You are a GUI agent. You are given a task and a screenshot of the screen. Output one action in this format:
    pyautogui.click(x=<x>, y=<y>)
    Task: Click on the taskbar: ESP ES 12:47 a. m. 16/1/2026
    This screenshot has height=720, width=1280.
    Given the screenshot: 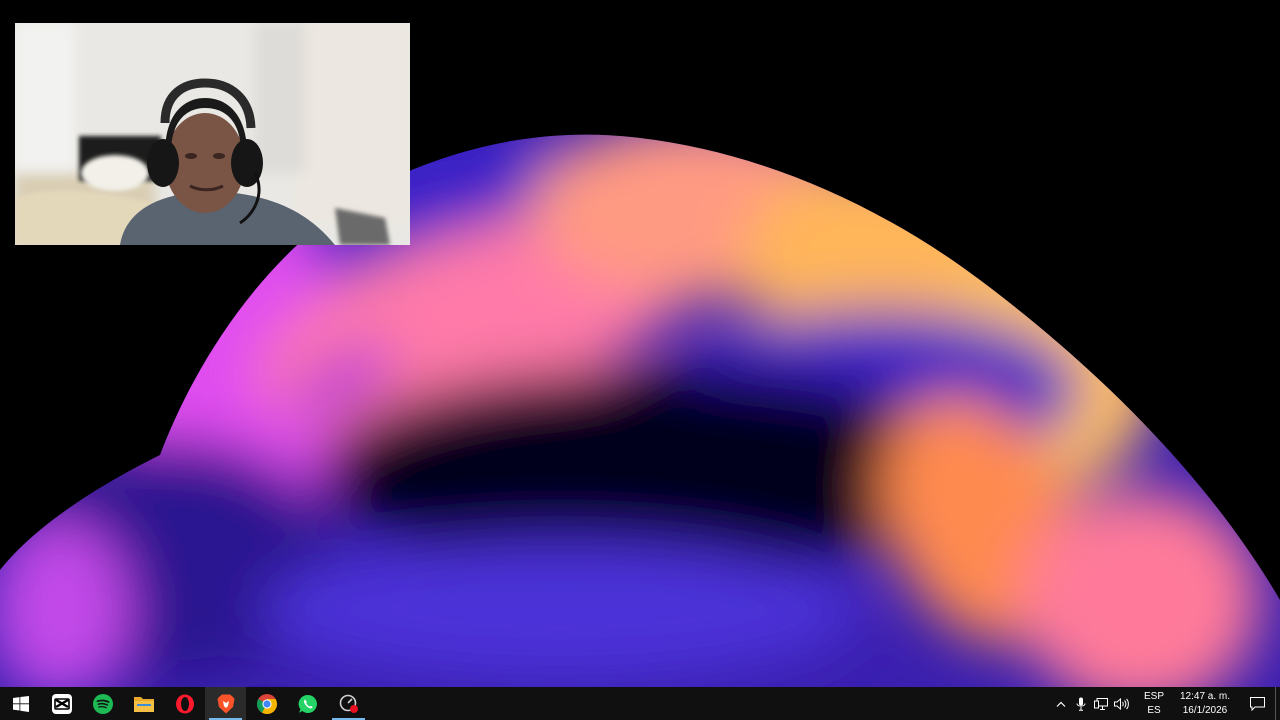 What is the action you would take?
    pyautogui.click(x=640, y=703)
    